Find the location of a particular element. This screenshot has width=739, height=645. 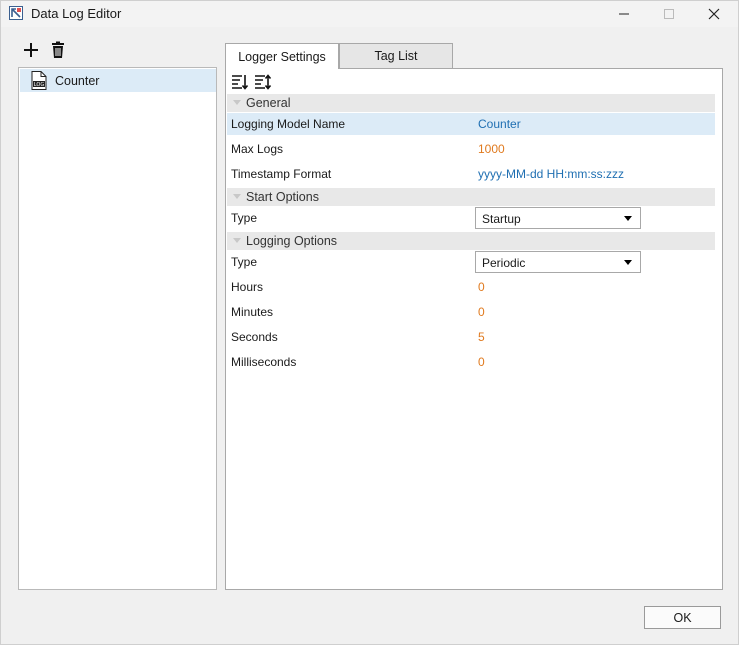

log-file-icon: LOG is located at coordinates (39, 80).